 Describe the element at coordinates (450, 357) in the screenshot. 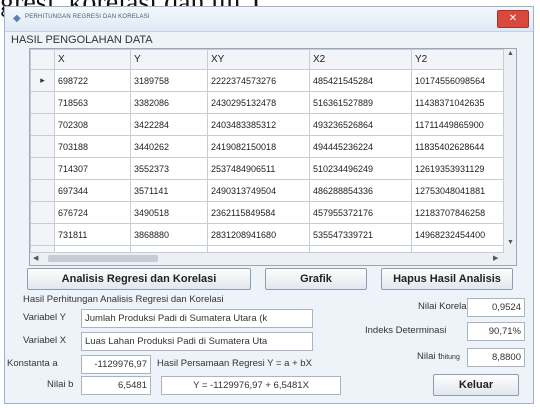

I see `t-hitung-label-sub: hitung` at that location.